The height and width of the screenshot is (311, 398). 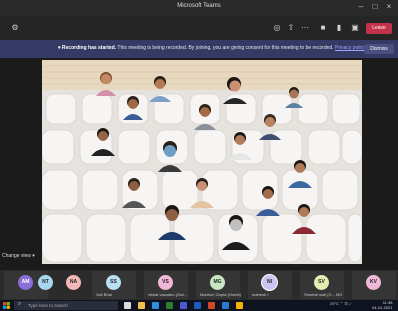 What do you see at coordinates (260, 294) in the screenshot?
I see `participant-name: mahesh I` at bounding box center [260, 294].